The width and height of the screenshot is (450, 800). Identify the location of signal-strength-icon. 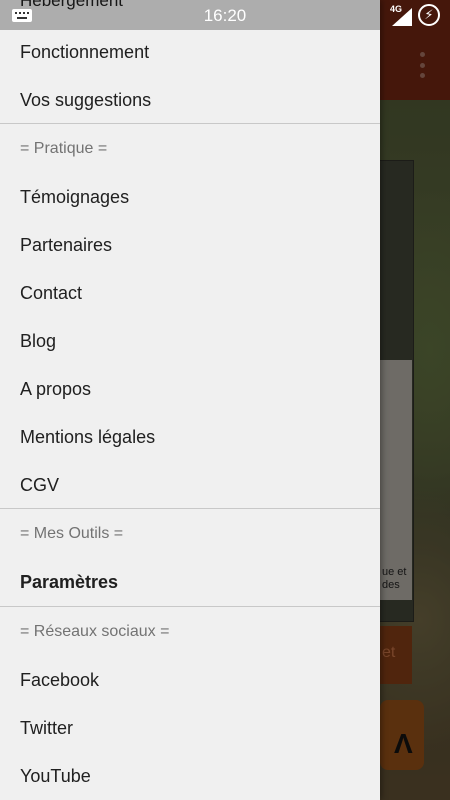
(402, 17).